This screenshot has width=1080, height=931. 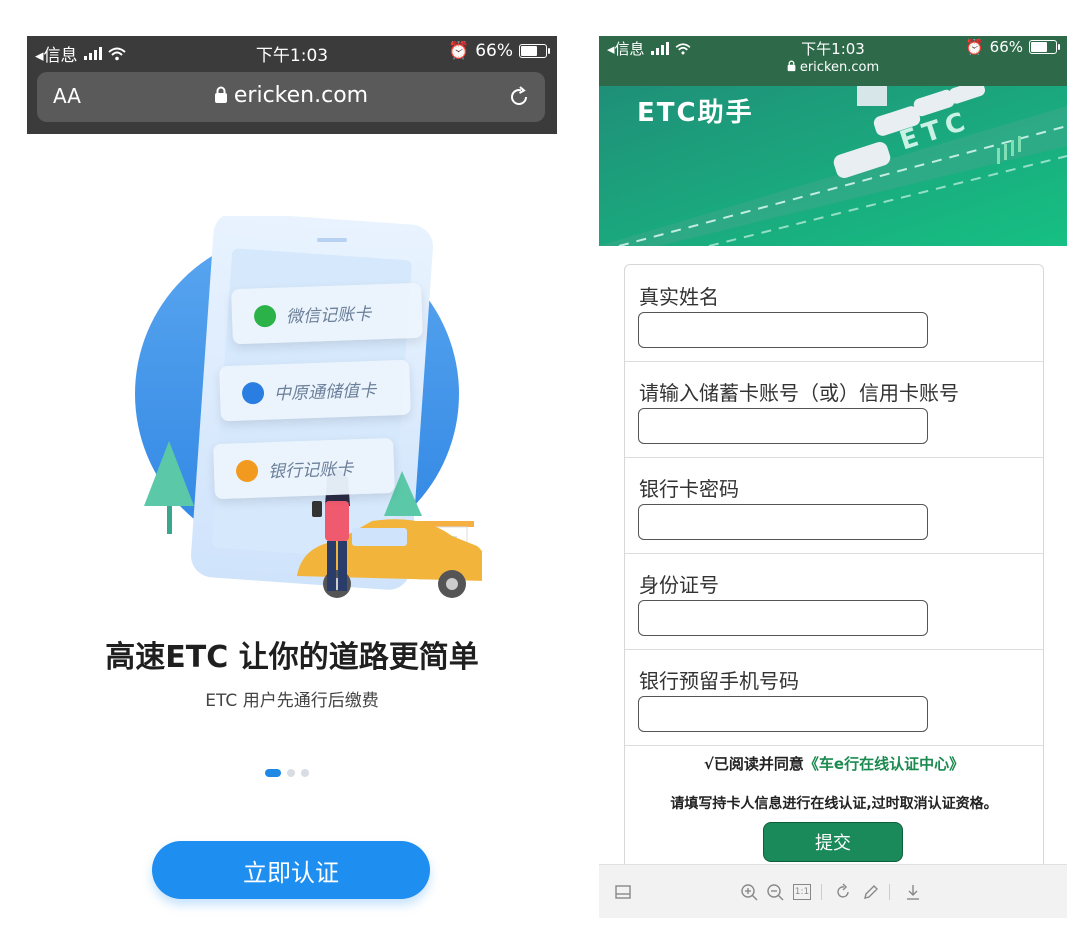 I want to click on pdf-toolbar: 1:1, so click(x=833, y=891).